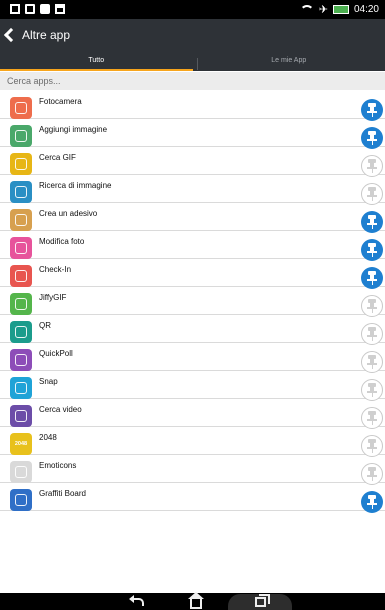 The height and width of the screenshot is (610, 385). What do you see at coordinates (192, 358) in the screenshot?
I see `list-item: QuickPoll` at bounding box center [192, 358].